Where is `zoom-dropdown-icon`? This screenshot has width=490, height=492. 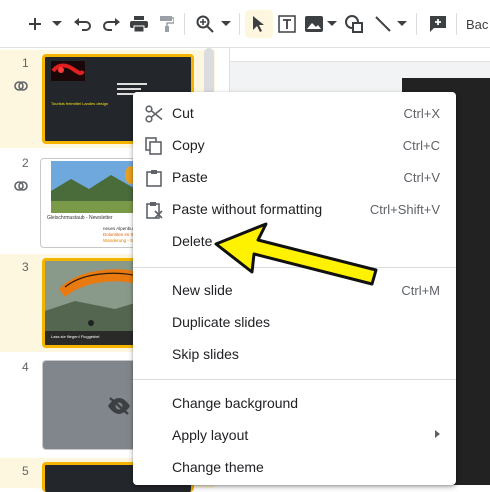 zoom-dropdown-icon is located at coordinates (226, 24).